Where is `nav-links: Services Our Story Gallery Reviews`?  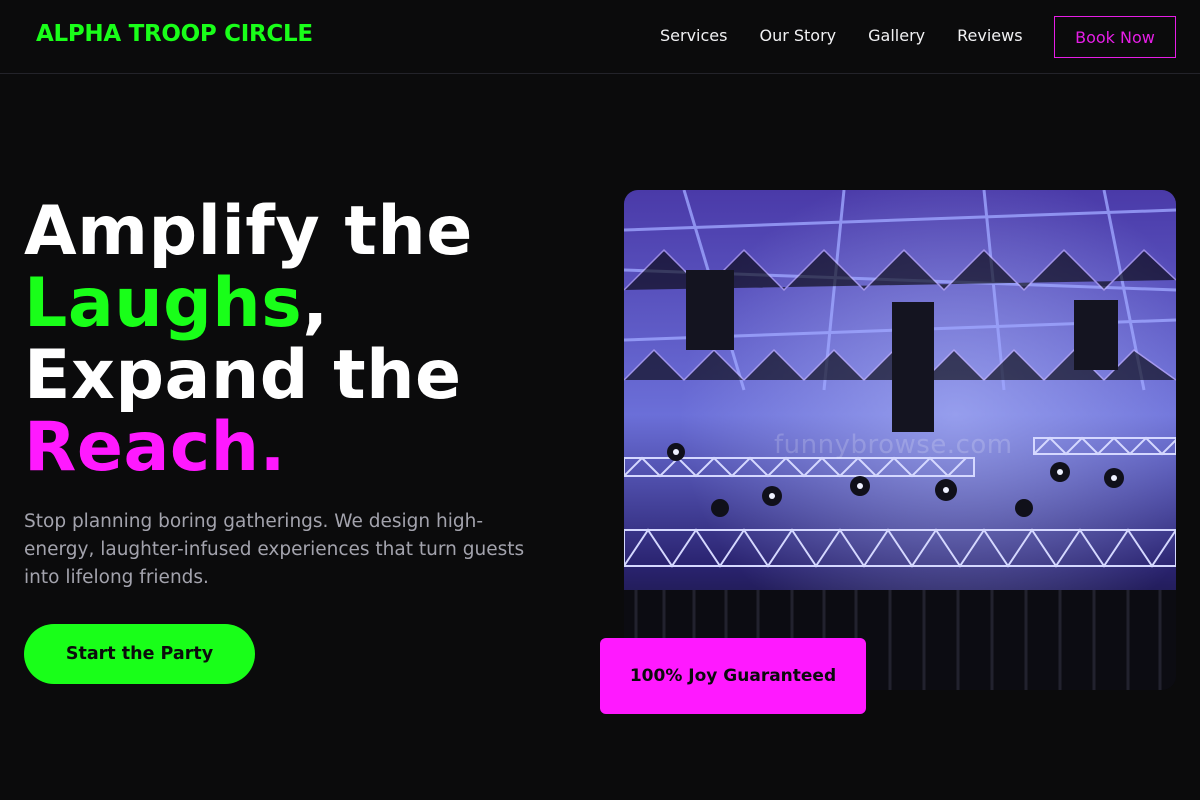
nav-links: Services Our Story Gallery Reviews is located at coordinates (857, 35).